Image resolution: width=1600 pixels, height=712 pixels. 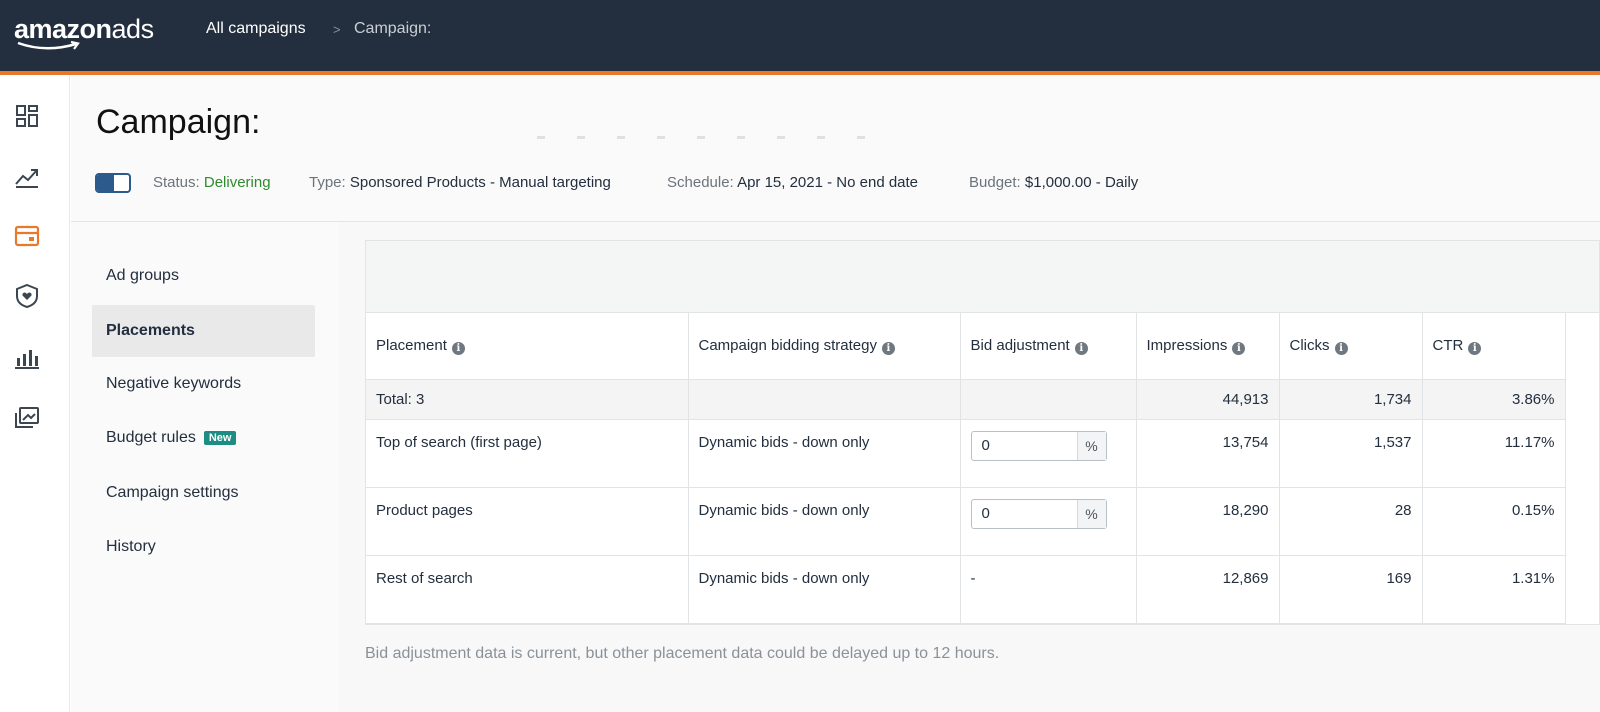 I want to click on column-header-bidding-strategy: Campaign bidding strategy i, so click(x=824, y=346).